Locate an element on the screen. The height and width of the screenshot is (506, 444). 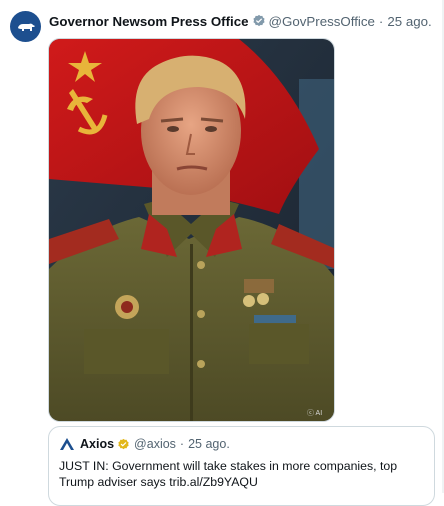
quoted-post-header: Axios @axios · 25 ago. is located at coordinates (144, 444).